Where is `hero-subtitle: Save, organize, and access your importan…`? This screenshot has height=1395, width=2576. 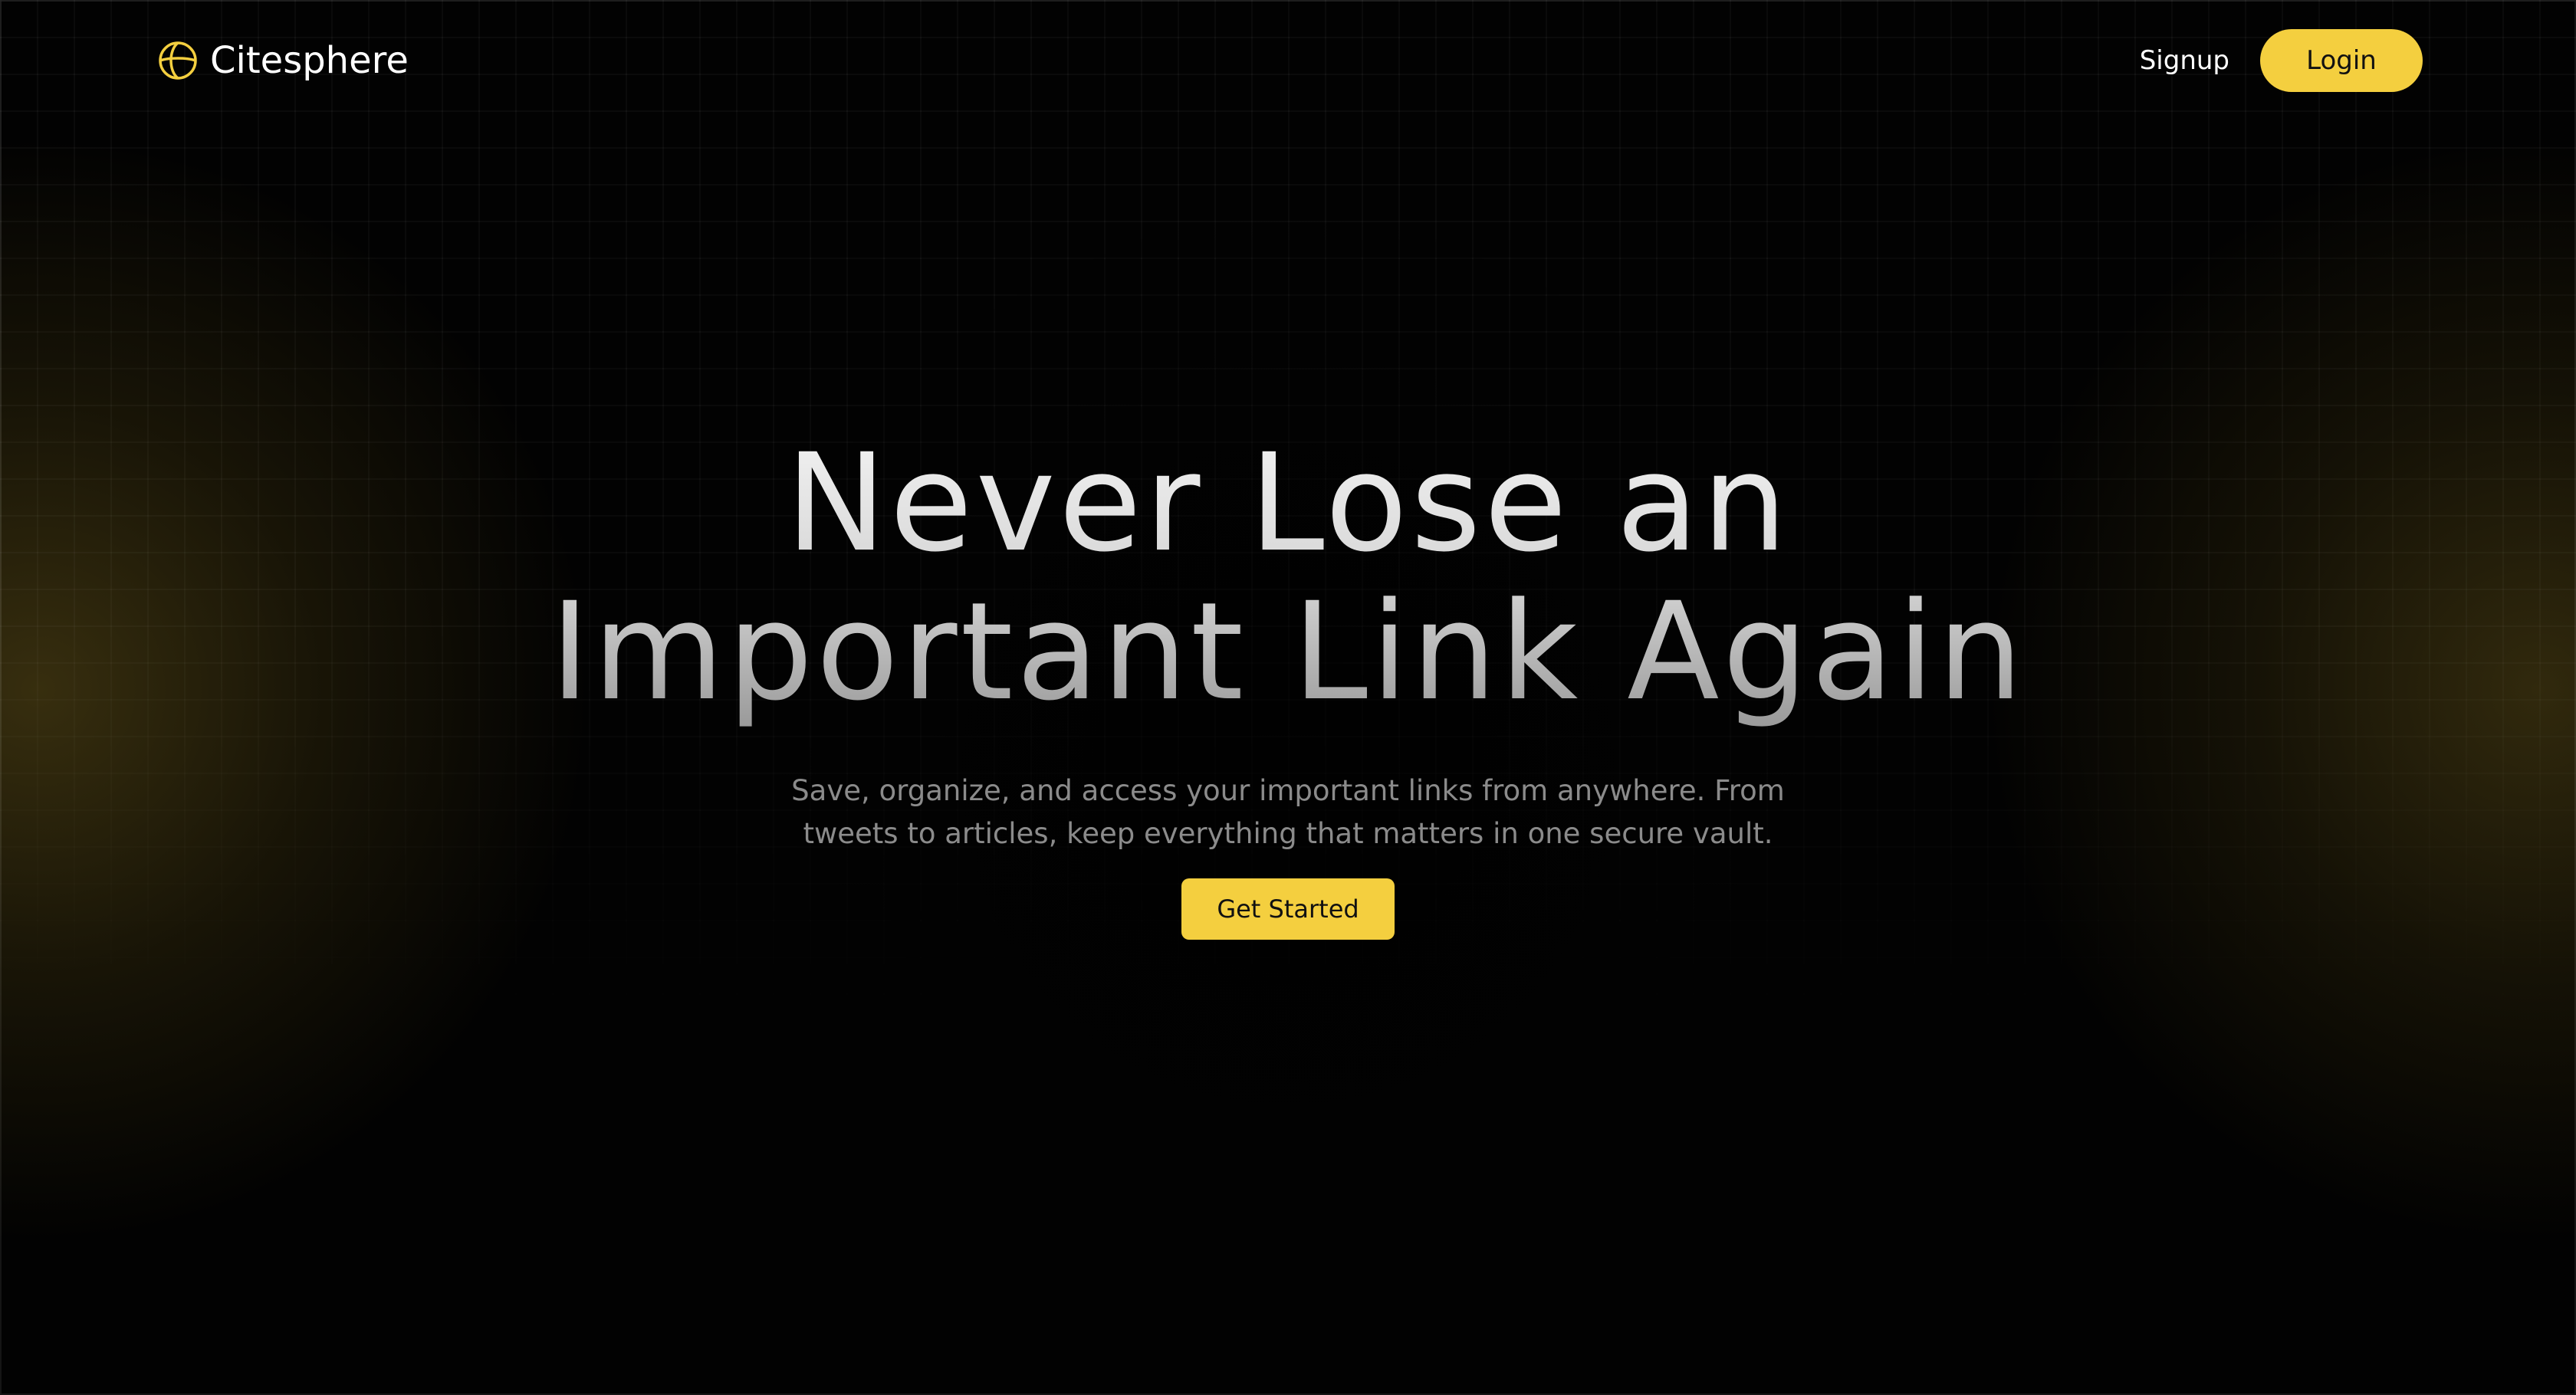
hero-subtitle: Save, organize, and access your importan… is located at coordinates (1288, 812).